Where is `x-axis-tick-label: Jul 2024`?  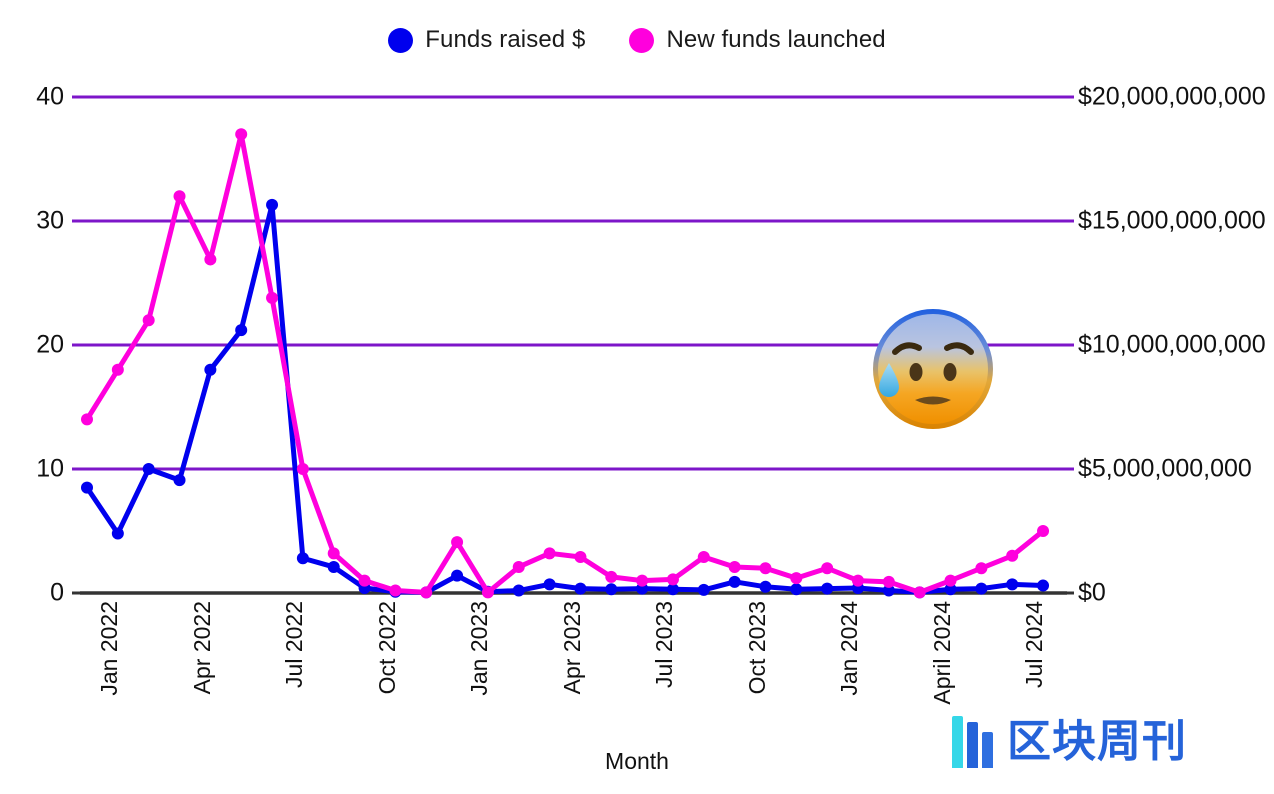 x-axis-tick-label: Jul 2024 is located at coordinates (1034, 644).